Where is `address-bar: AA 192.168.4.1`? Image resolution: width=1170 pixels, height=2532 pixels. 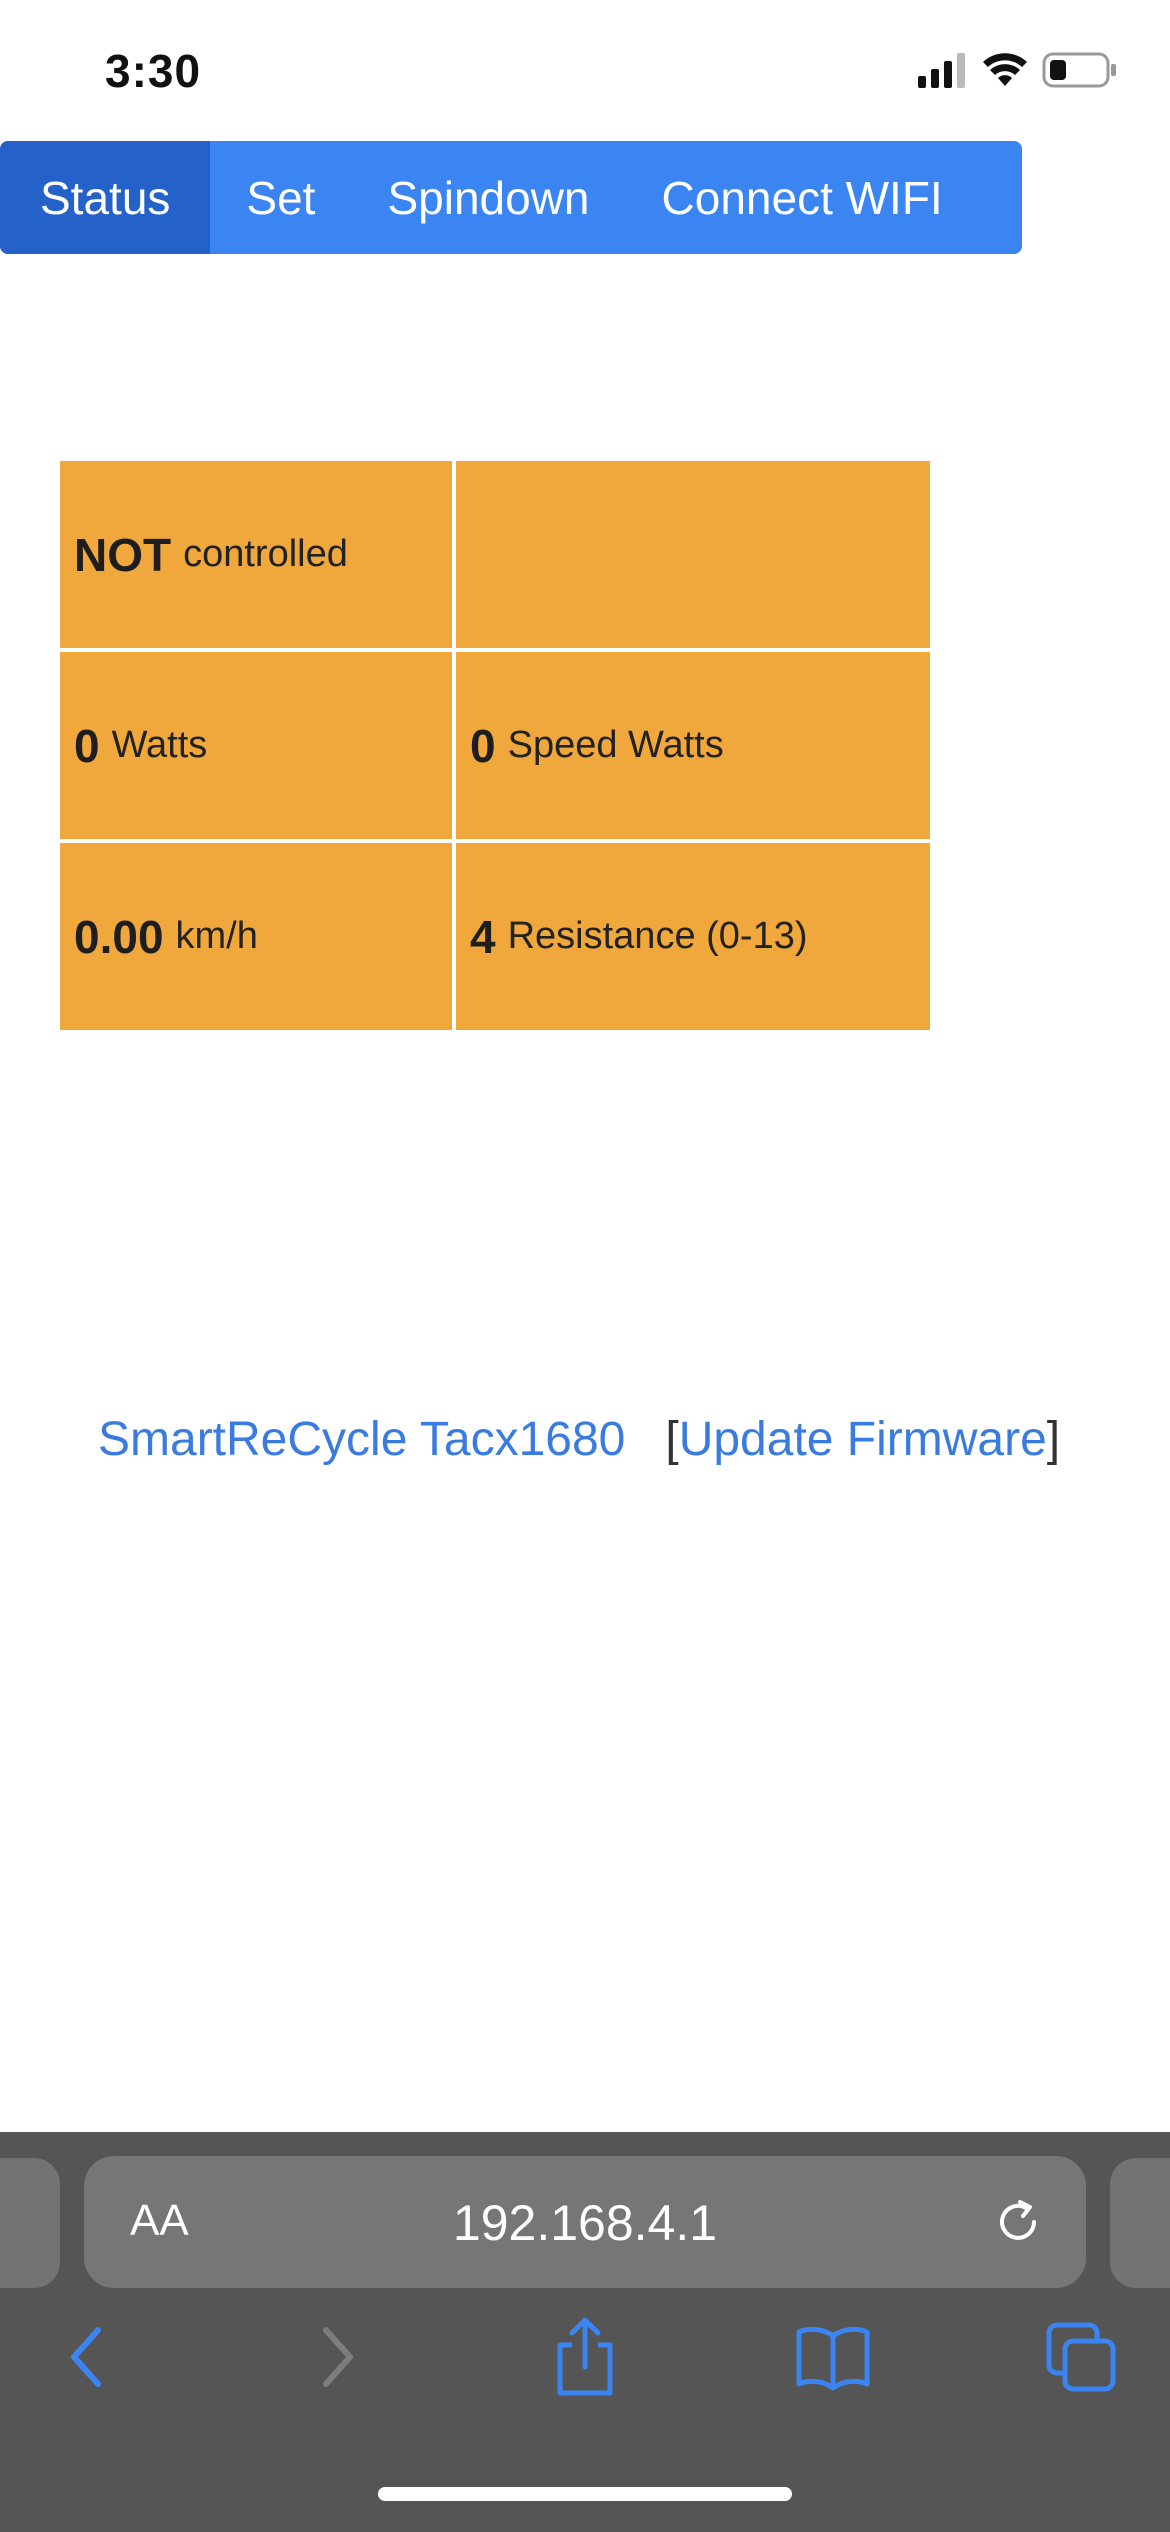 address-bar: AA 192.168.4.1 is located at coordinates (585, 2222).